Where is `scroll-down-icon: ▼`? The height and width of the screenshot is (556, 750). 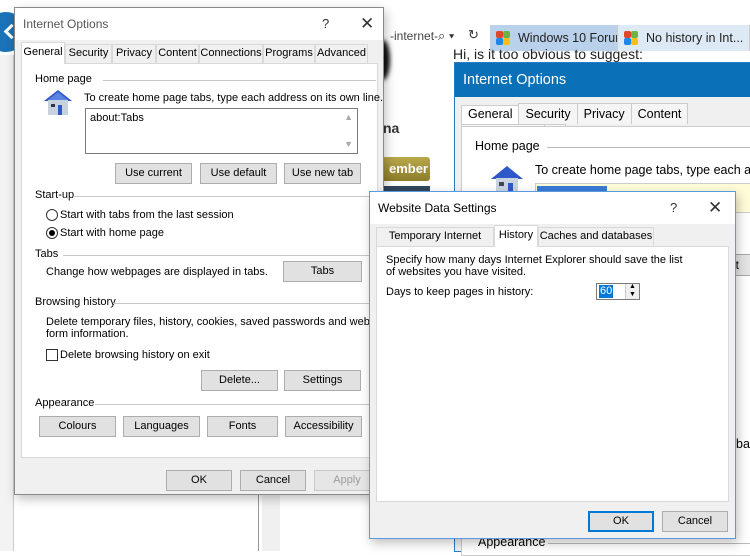 scroll-down-icon: ▼ is located at coordinates (348, 144).